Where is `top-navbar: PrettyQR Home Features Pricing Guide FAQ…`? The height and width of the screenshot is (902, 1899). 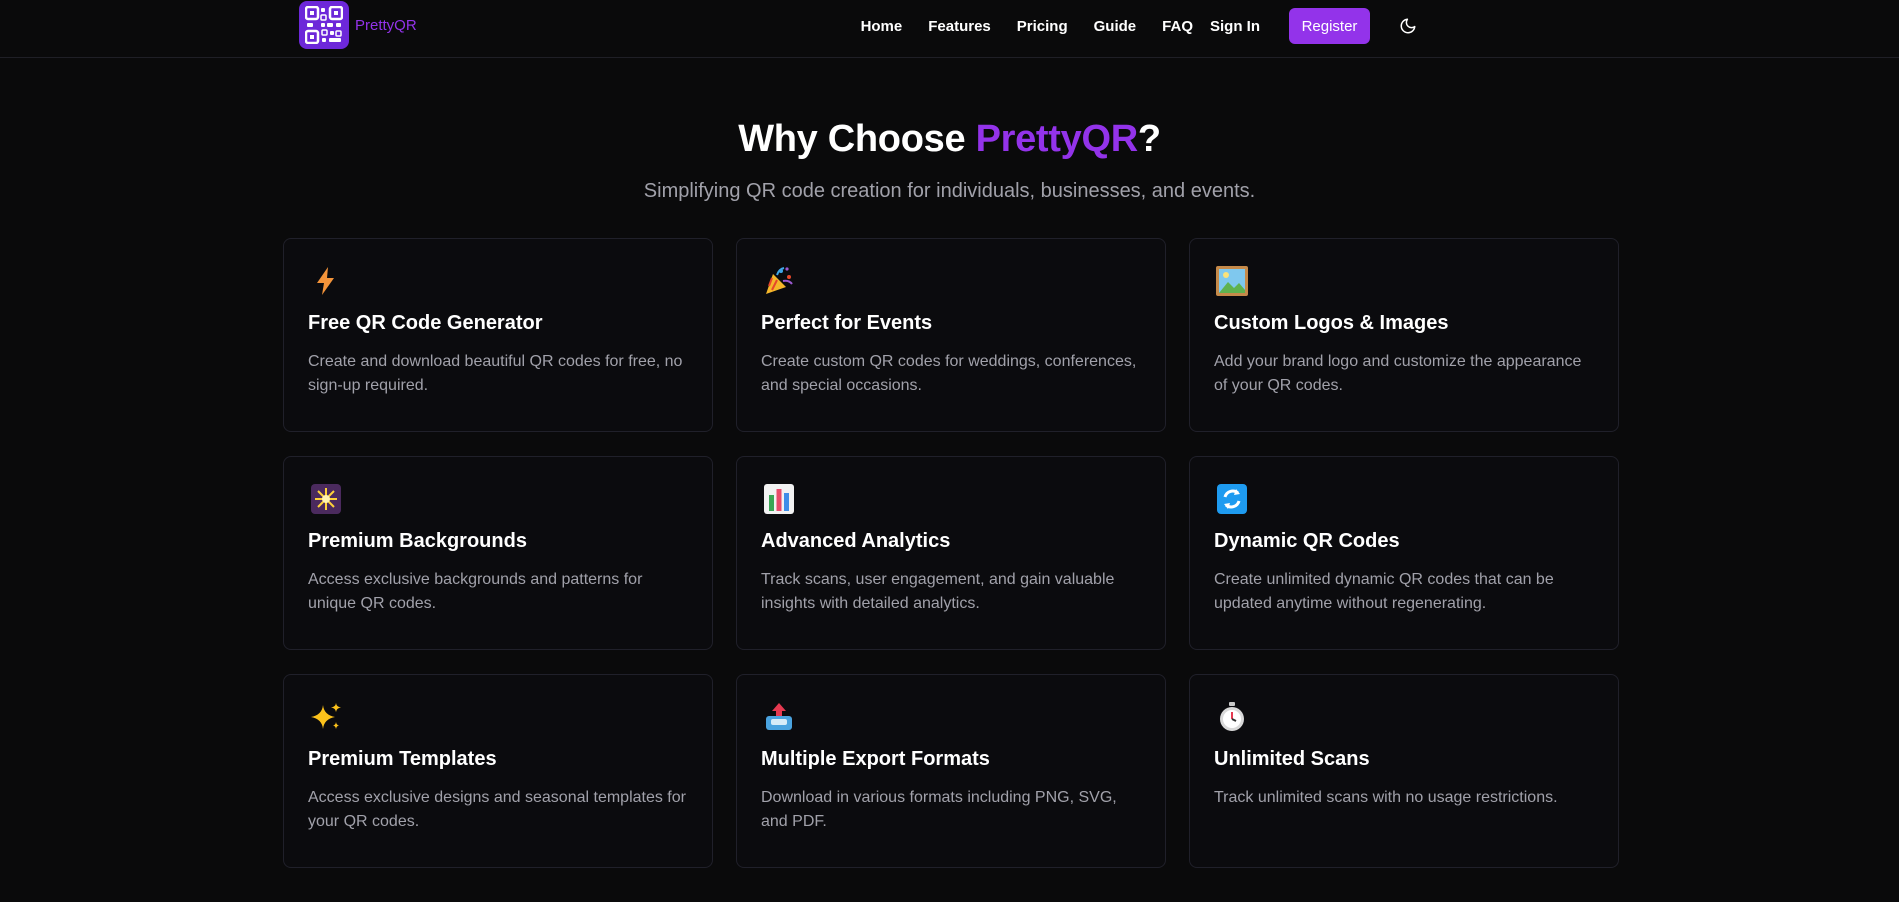 top-navbar: PrettyQR Home Features Pricing Guide FAQ… is located at coordinates (949, 29).